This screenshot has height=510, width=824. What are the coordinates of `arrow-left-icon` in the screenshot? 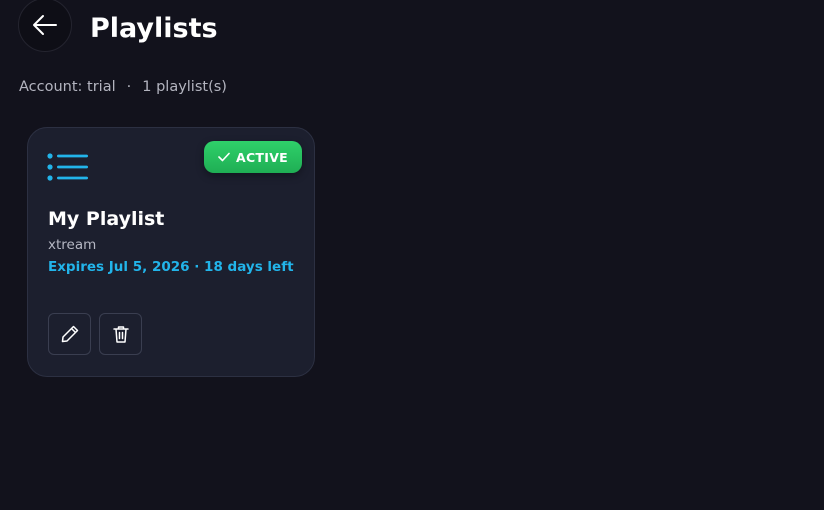 It's located at (45, 25).